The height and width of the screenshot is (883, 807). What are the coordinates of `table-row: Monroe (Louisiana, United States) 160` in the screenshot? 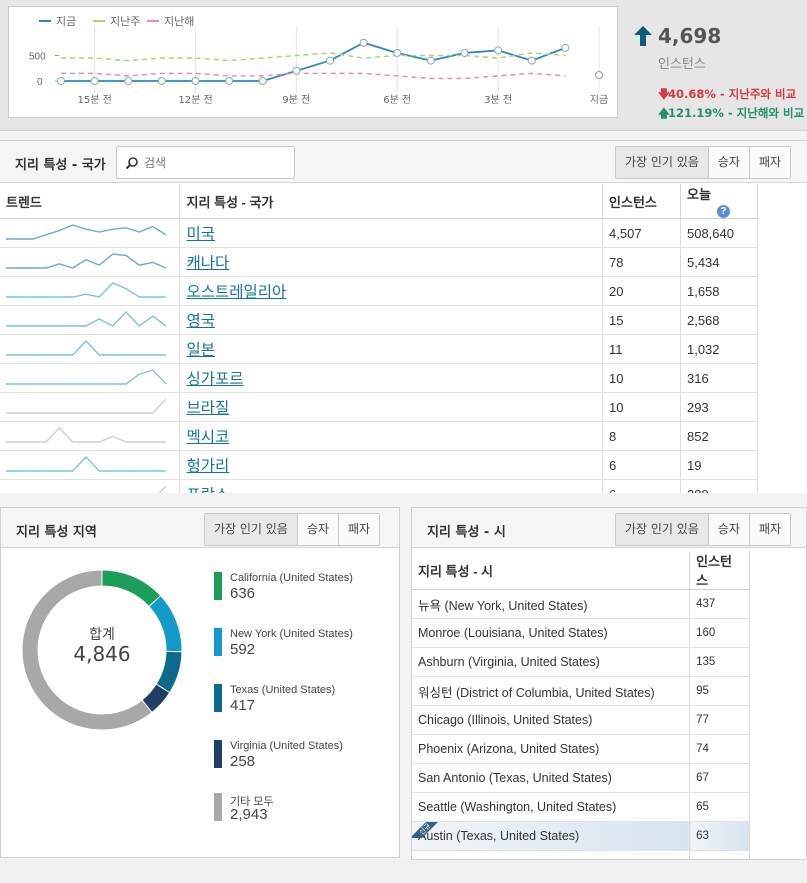 It's located at (581, 633).